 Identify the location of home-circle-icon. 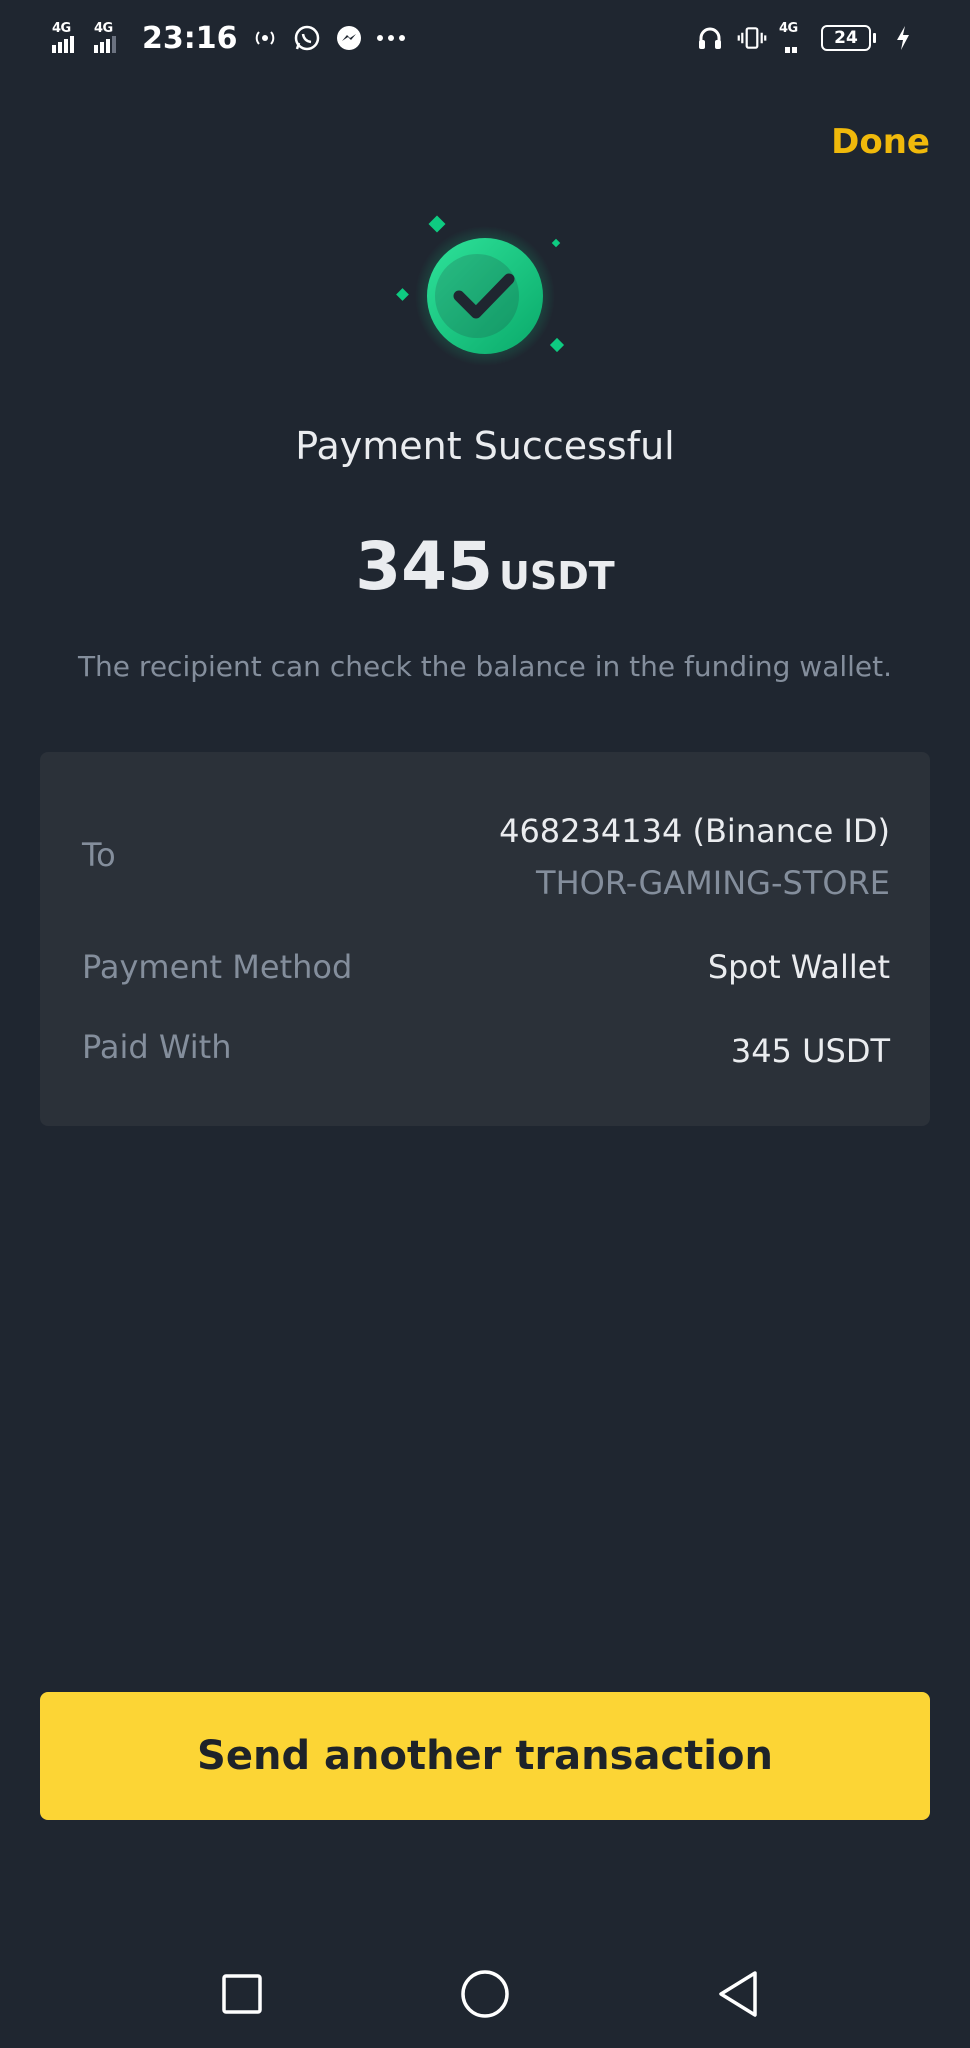
(485, 1994).